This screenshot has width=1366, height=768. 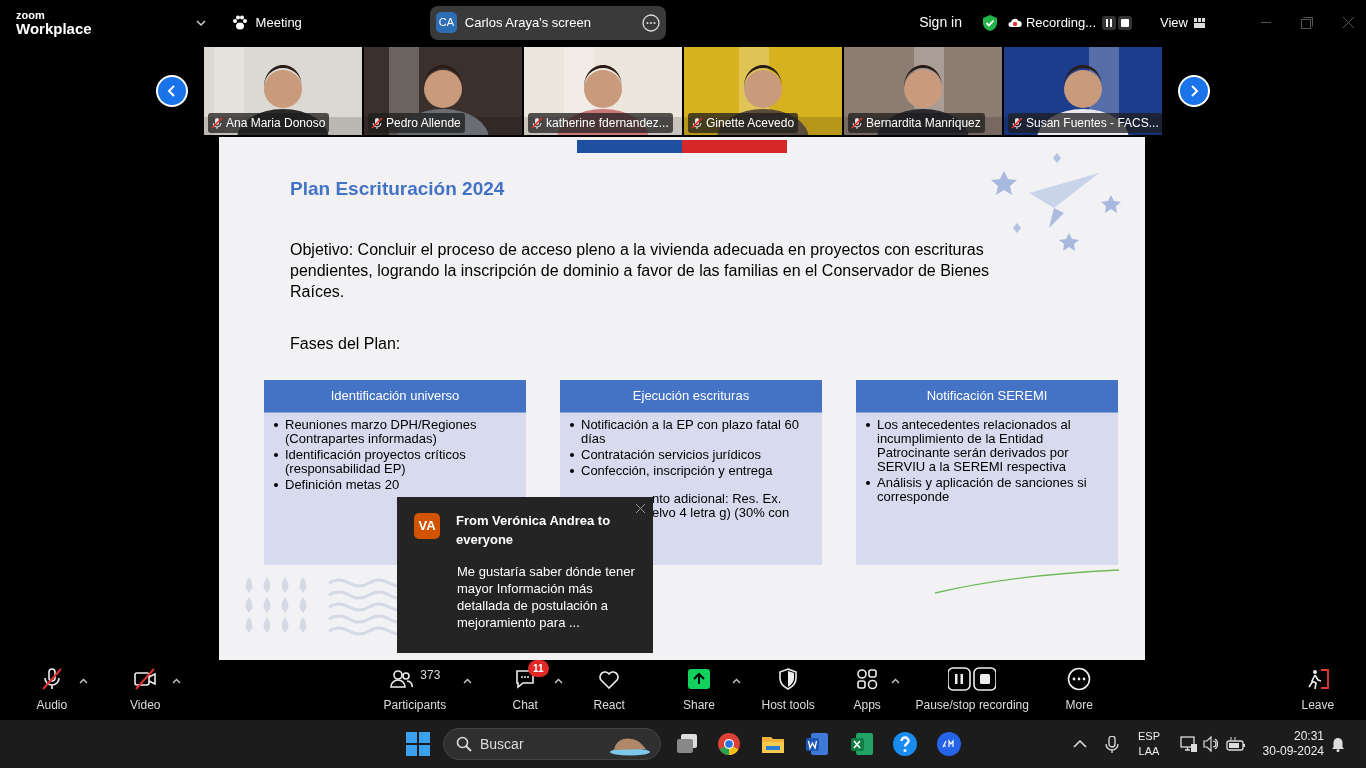 I want to click on participant-name: Ginette Acevedo, so click(x=750, y=123).